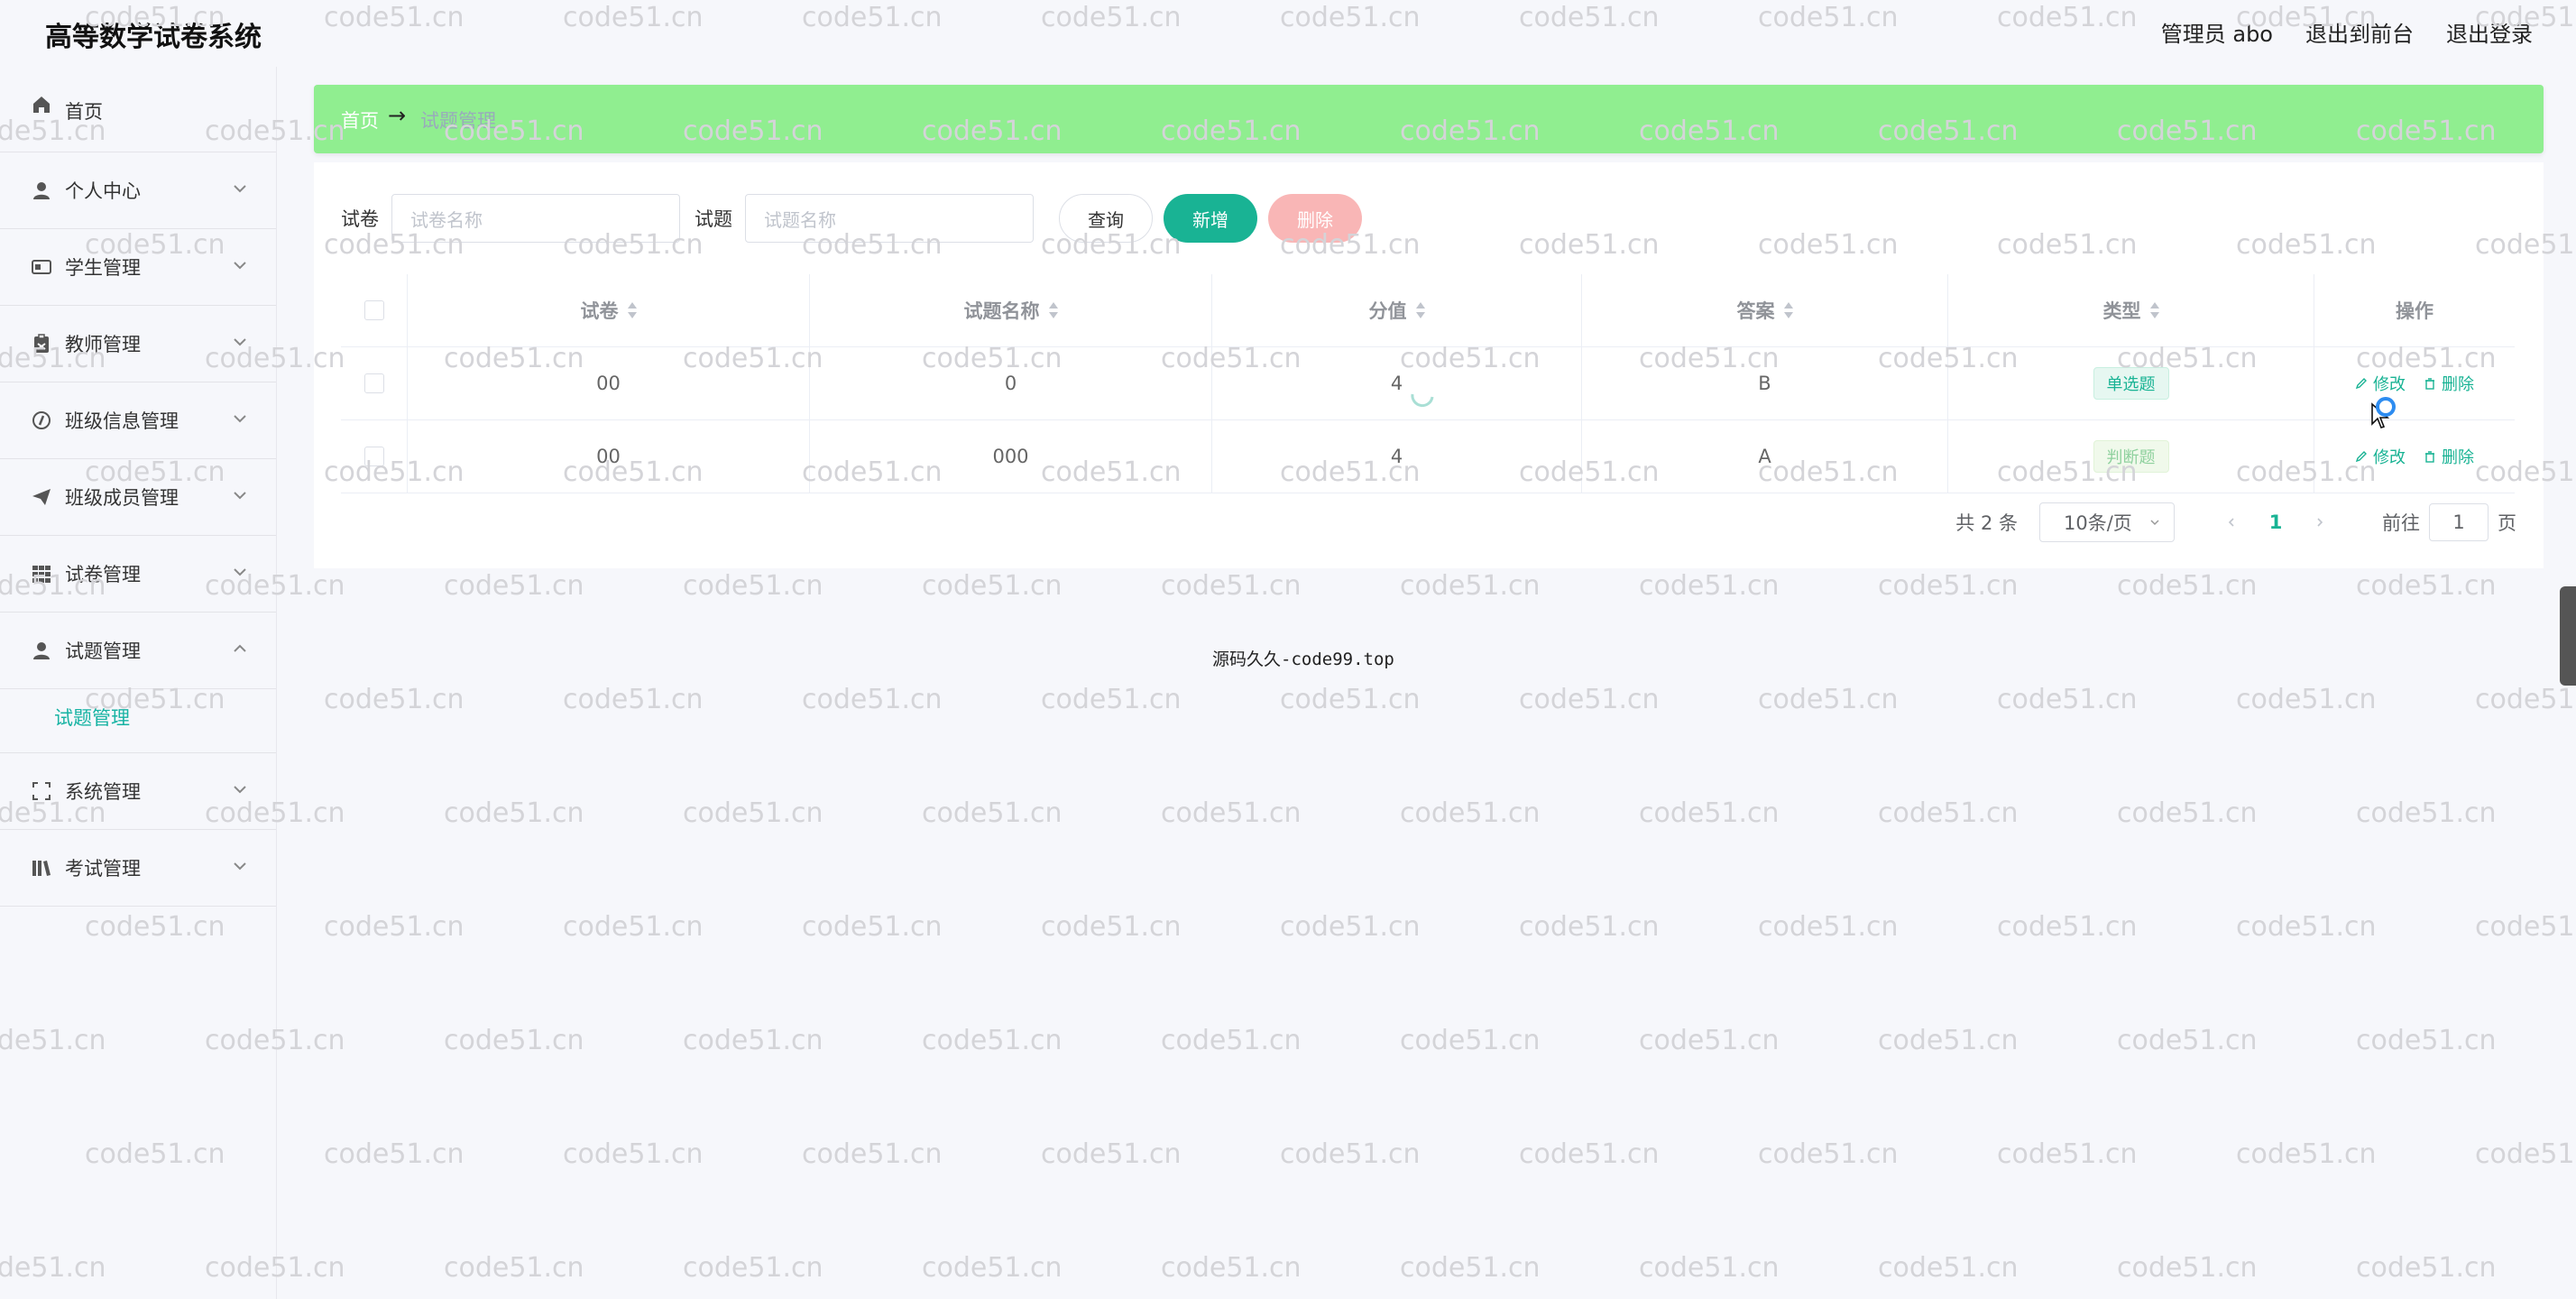  What do you see at coordinates (2414, 311) in the screenshot?
I see `header-label: 操作` at bounding box center [2414, 311].